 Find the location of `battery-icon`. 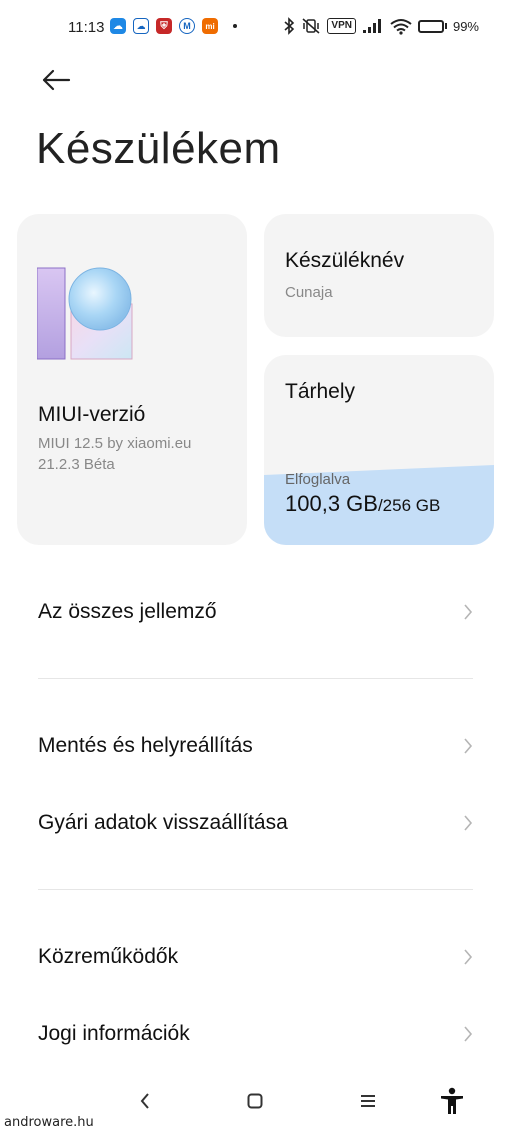

battery-icon is located at coordinates (432, 26).